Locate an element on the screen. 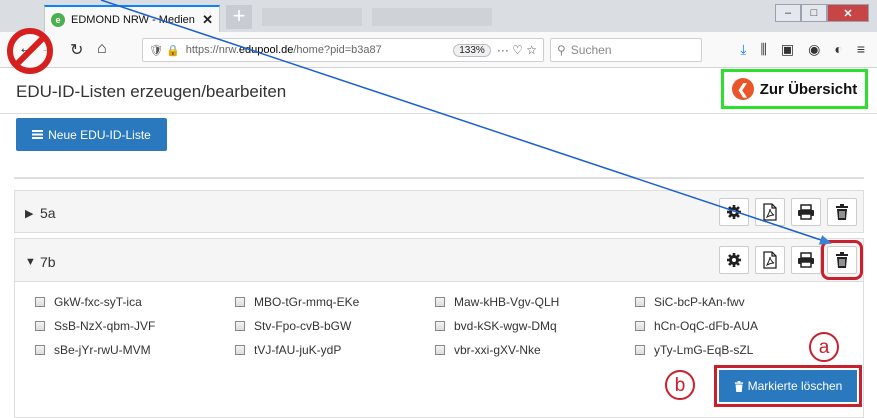  callout-b: b is located at coordinates (680, 385).